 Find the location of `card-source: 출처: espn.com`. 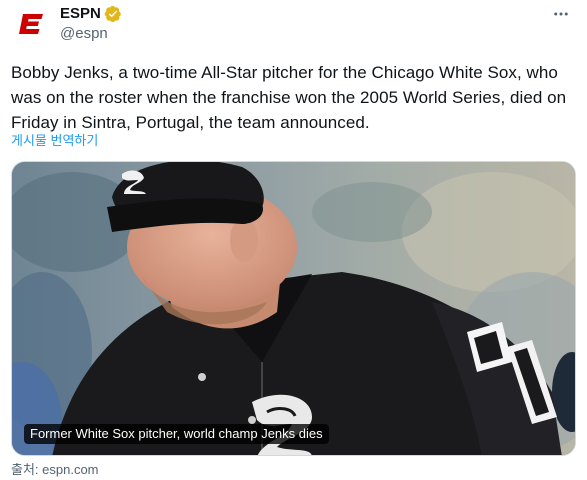

card-source: 출처: espn.com is located at coordinates (55, 470).